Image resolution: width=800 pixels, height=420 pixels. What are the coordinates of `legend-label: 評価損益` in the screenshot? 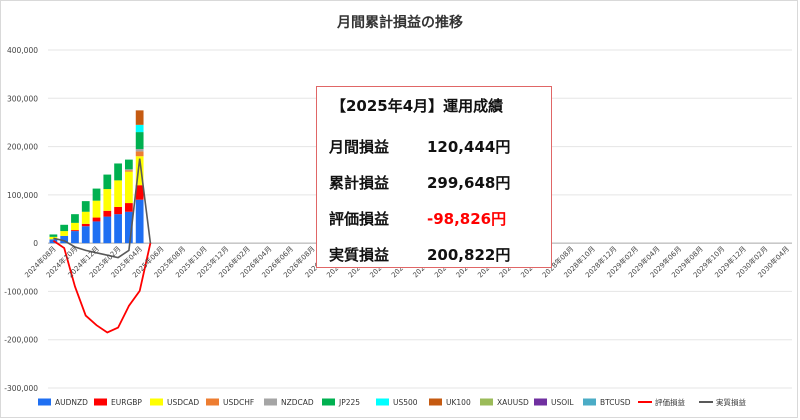 It's located at (670, 402).